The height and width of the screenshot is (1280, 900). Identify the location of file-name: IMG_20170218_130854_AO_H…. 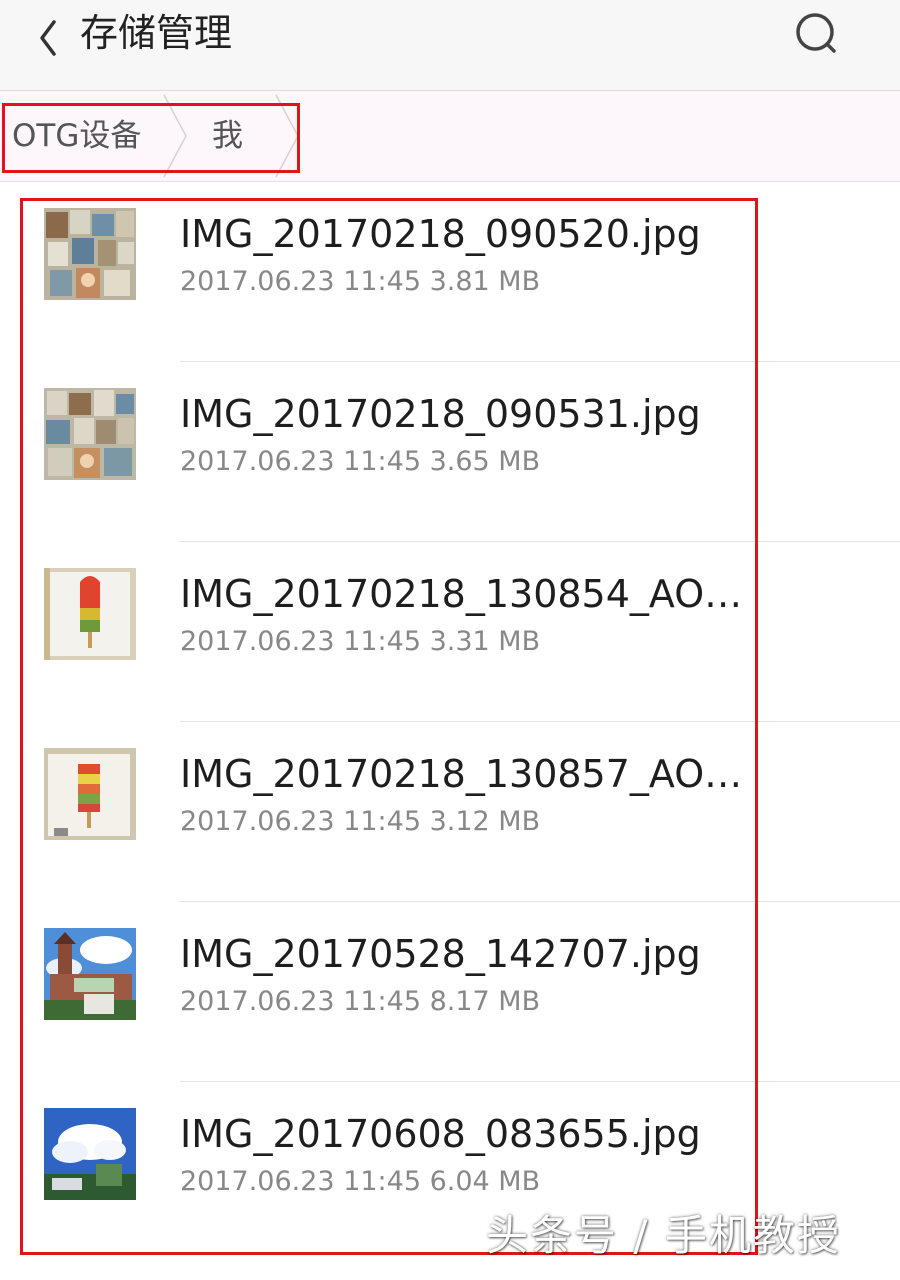
(465, 594).